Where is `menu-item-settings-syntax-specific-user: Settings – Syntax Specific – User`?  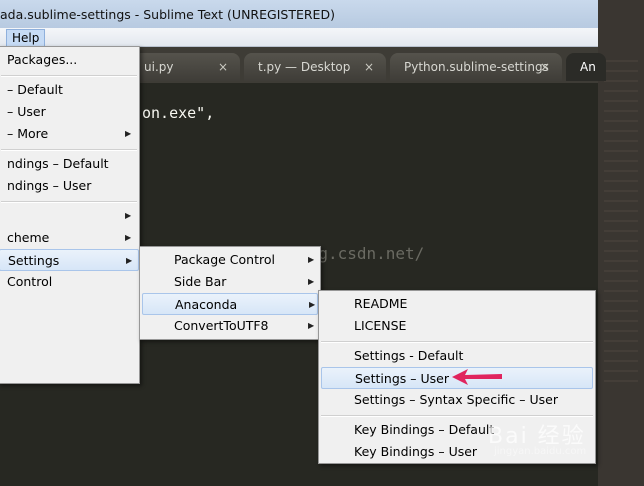 menu-item-settings-syntax-specific-user: Settings – Syntax Specific – User is located at coordinates (457, 400).